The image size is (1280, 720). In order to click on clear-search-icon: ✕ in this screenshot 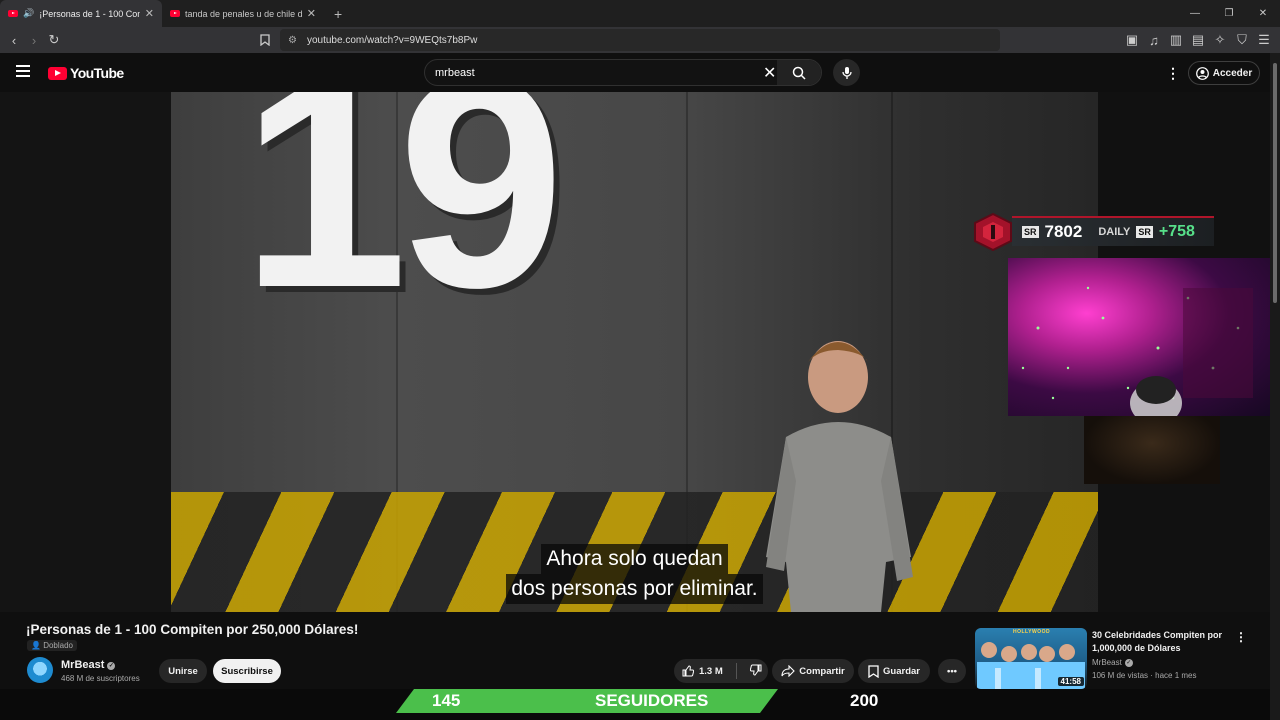, I will do `click(769, 73)`.